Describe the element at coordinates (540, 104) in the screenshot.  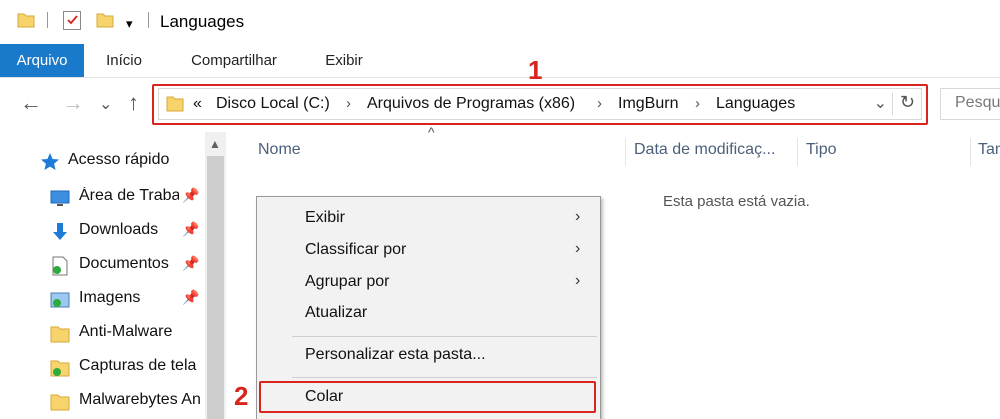
I see `address-highlight-box` at that location.